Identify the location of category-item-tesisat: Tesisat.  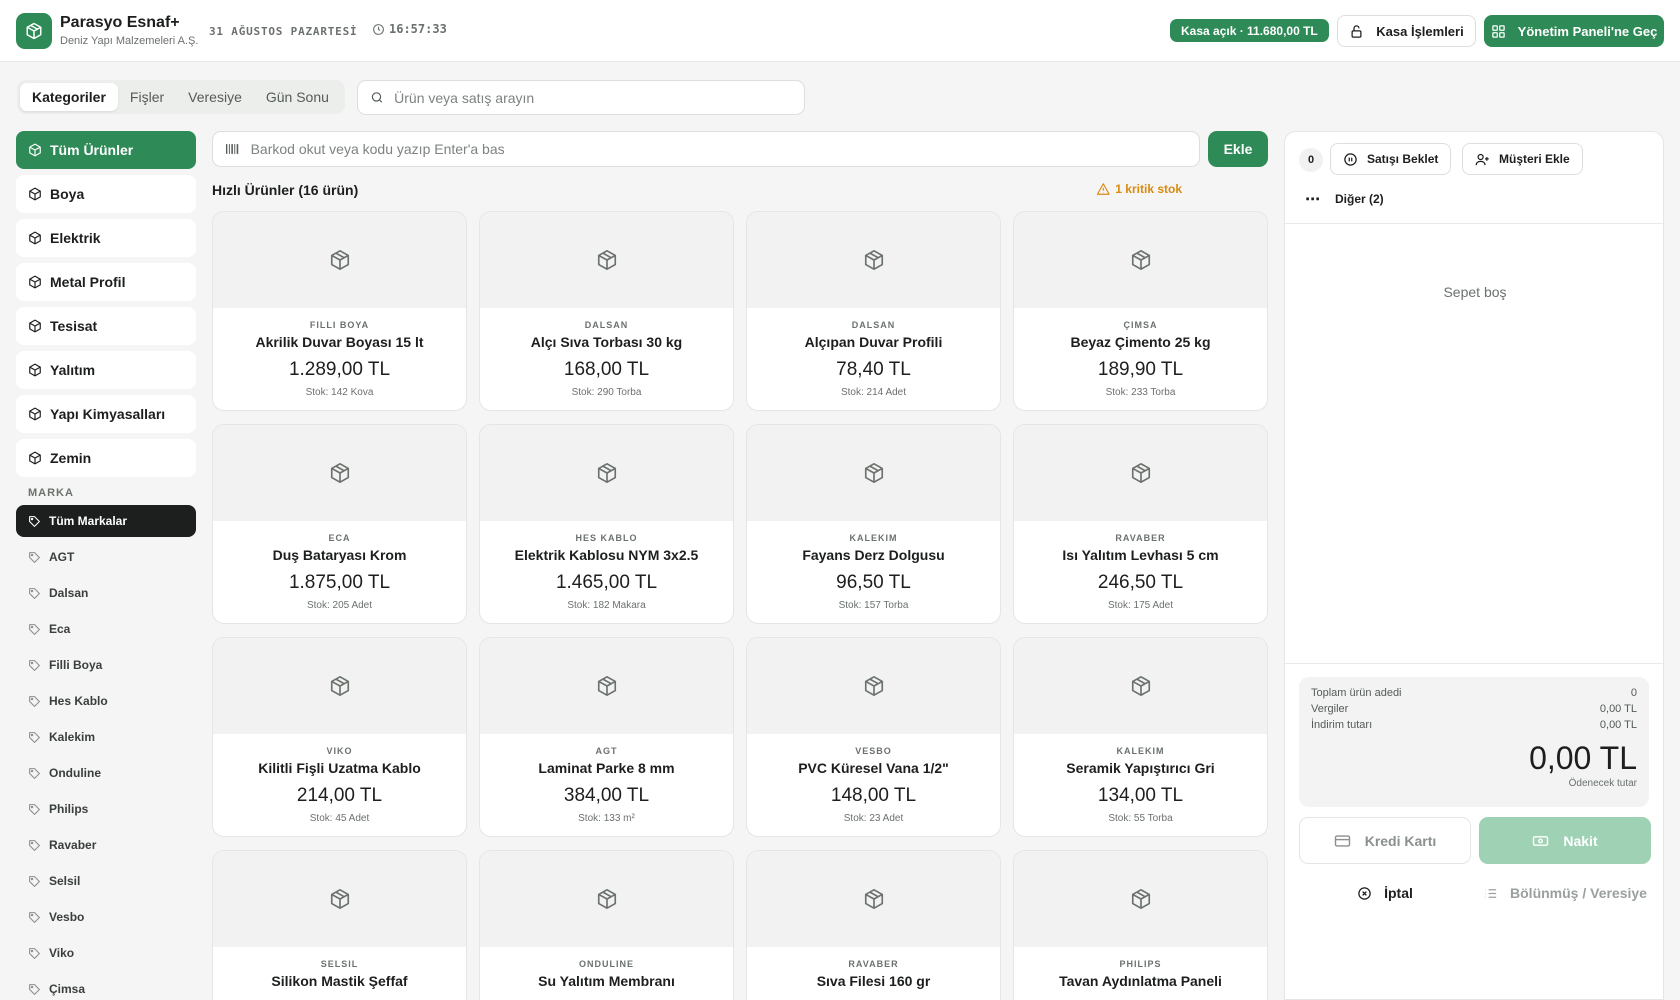
(106, 326).